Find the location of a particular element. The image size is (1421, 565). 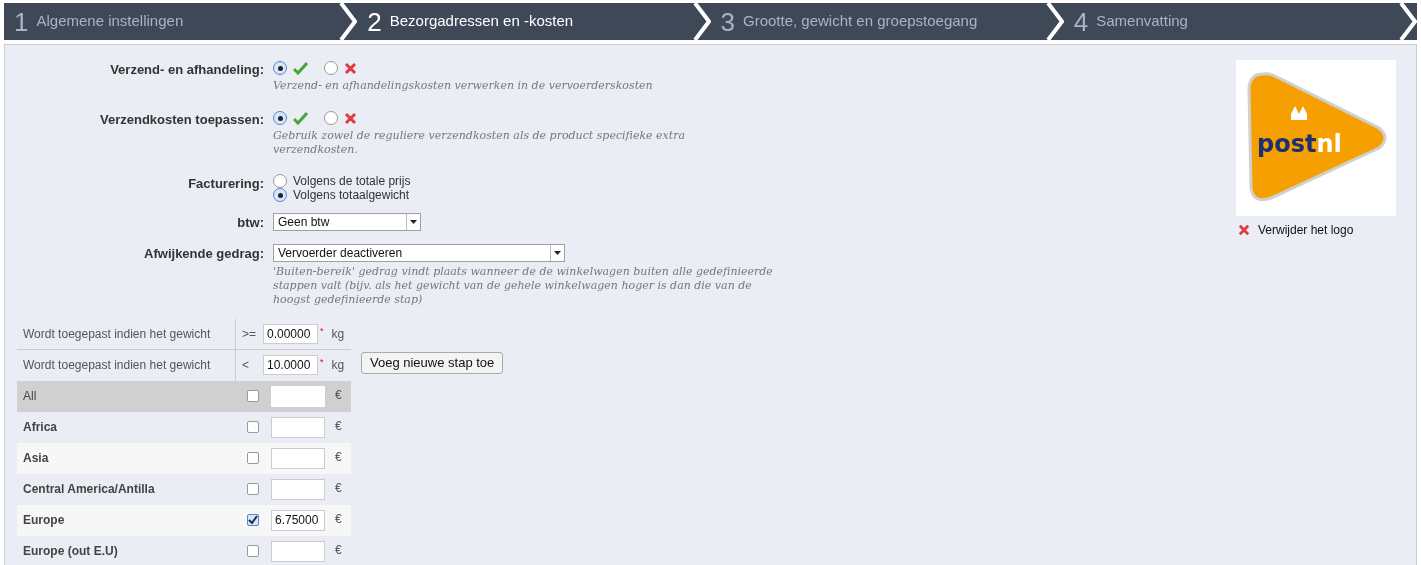

price-input: 6.75000 is located at coordinates (298, 520).